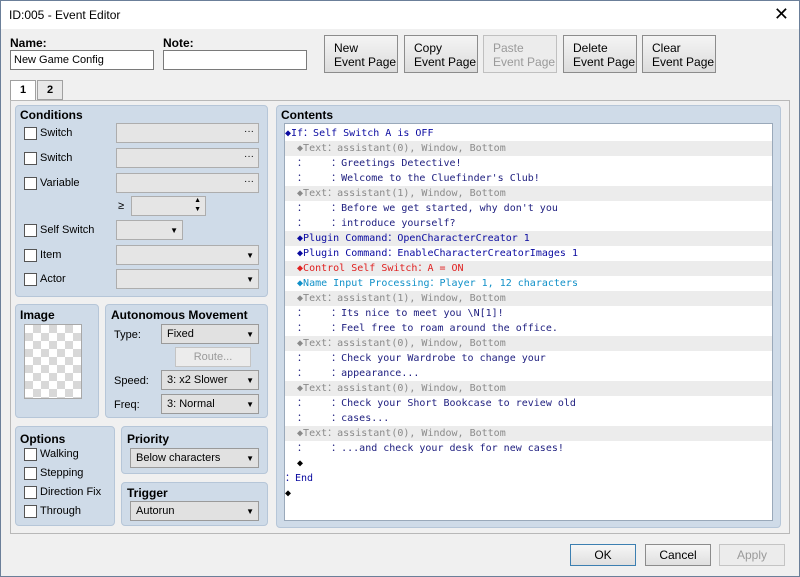  Describe the element at coordinates (127, 335) in the screenshot. I see `type-label: Type:` at that location.